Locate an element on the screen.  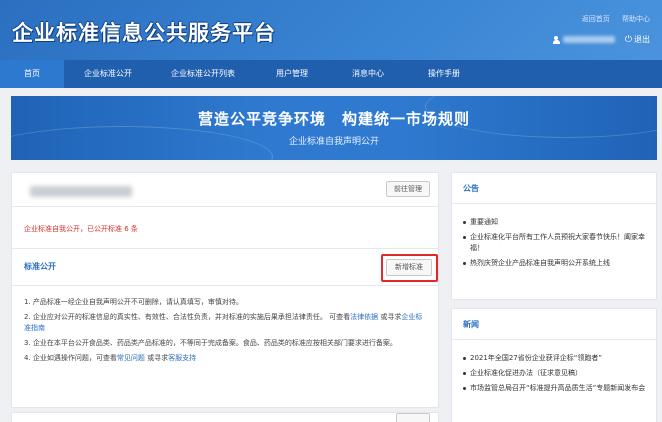
info-item: 1. 产品标准一经企业自我声明公开不可删除，请认真填写，审慎对待。 is located at coordinates (226, 302).